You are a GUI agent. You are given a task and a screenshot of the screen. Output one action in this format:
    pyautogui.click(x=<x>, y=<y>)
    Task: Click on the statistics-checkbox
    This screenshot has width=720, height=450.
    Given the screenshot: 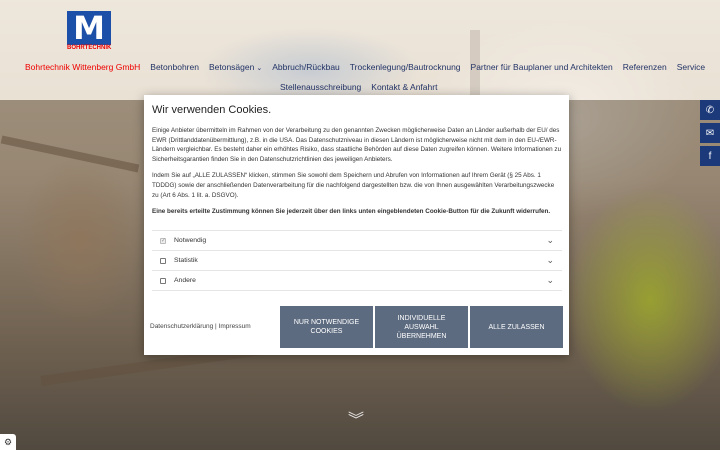 What is the action you would take?
    pyautogui.click(x=163, y=260)
    